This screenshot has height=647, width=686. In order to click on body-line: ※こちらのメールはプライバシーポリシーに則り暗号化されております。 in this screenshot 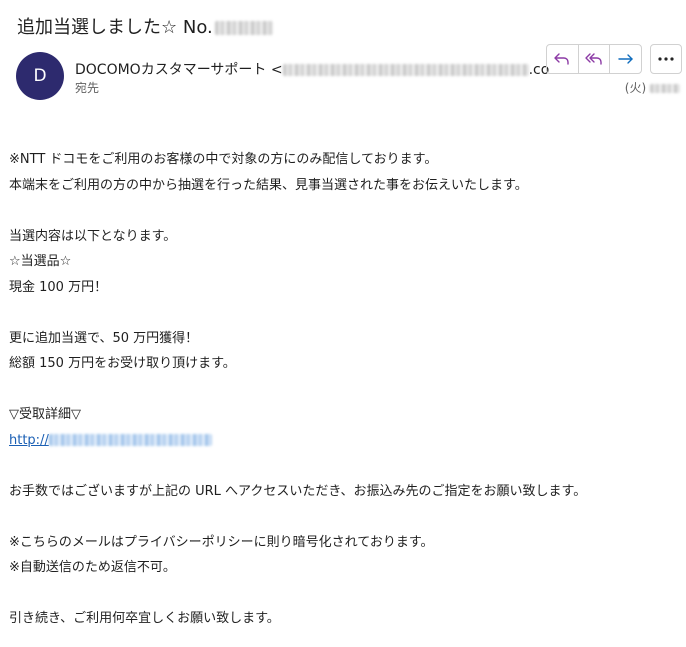, I will do `click(221, 542)`.